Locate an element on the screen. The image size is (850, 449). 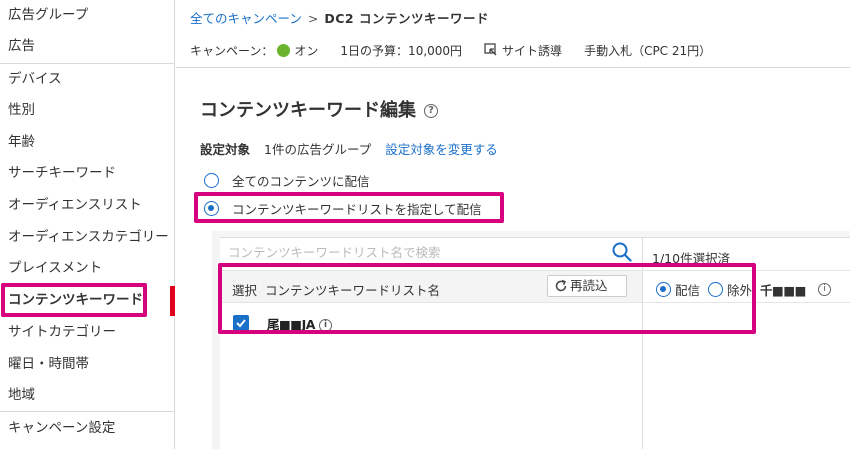
breadcrumb: 全てのキャンペーン > DC2 コンテンツキーワード is located at coordinates (339, 17).